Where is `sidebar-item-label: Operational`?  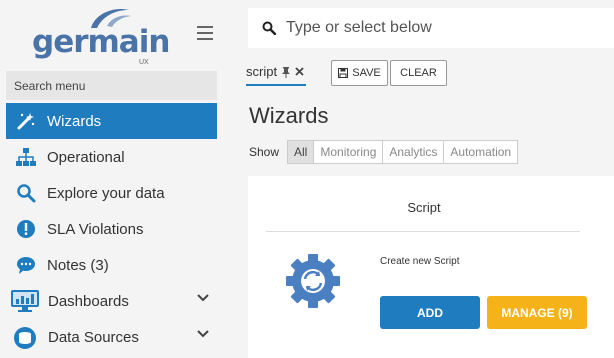
sidebar-item-label: Operational is located at coordinates (86, 157).